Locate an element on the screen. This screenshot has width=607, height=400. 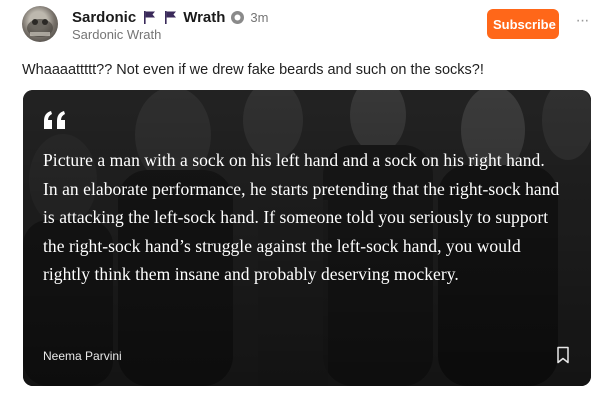
author-handle: Sardonic Wrath is located at coordinates (116, 34).